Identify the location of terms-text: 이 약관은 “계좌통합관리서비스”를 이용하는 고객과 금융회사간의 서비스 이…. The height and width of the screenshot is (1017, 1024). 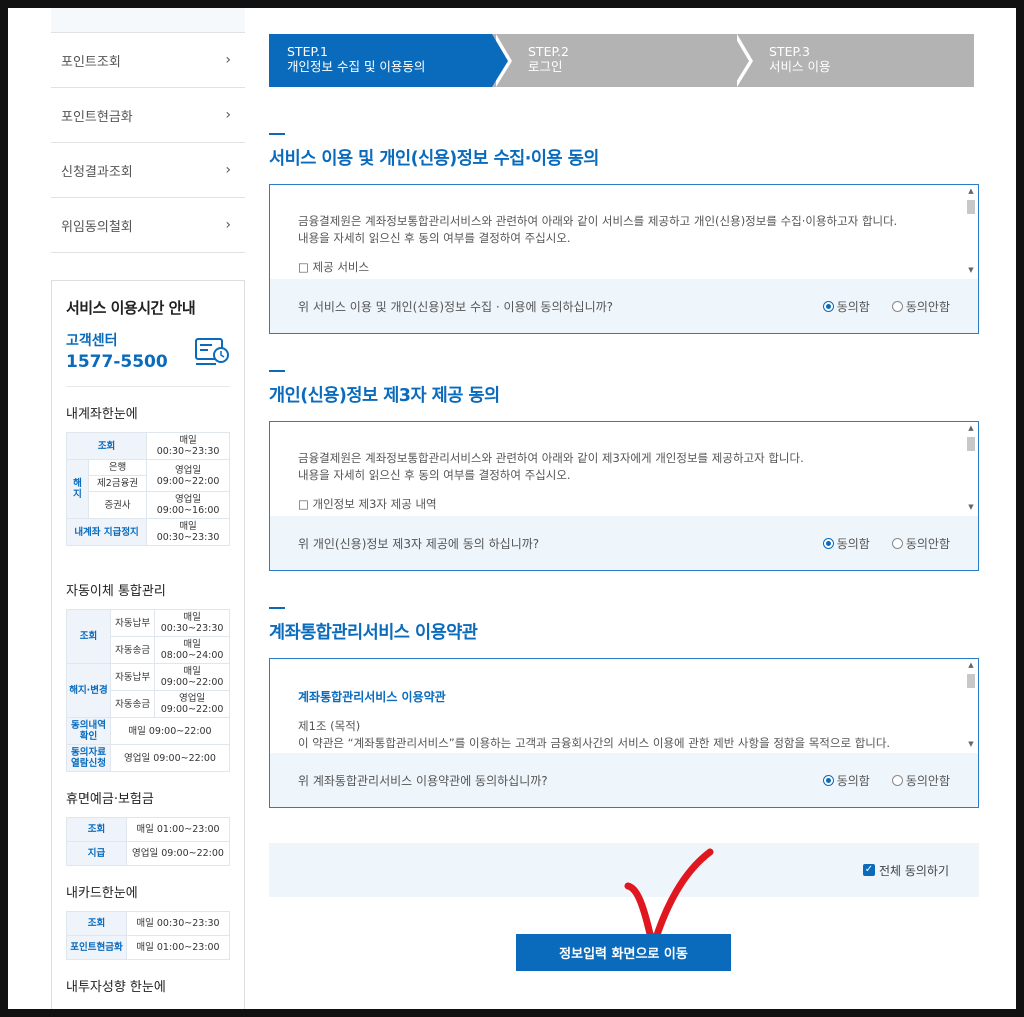
(594, 743).